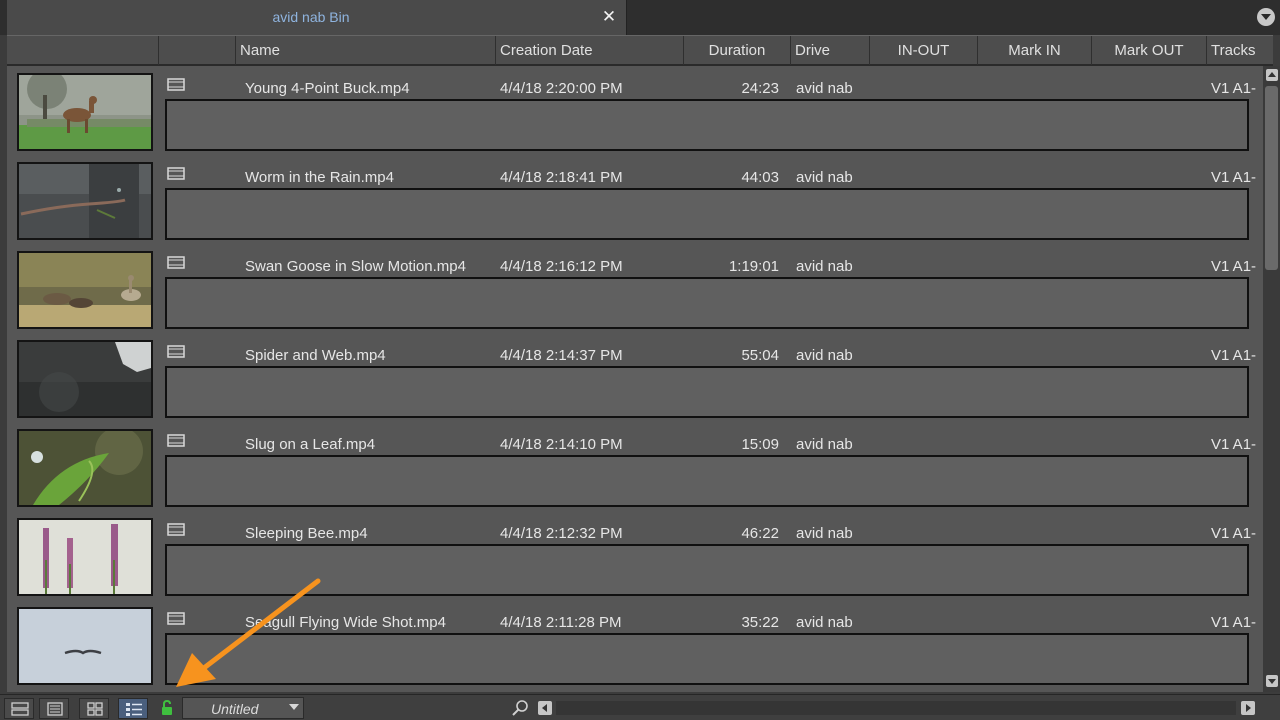 The image size is (1280, 720). What do you see at coordinates (315, 355) in the screenshot?
I see `clip-name: Spider and Web.mp4` at bounding box center [315, 355].